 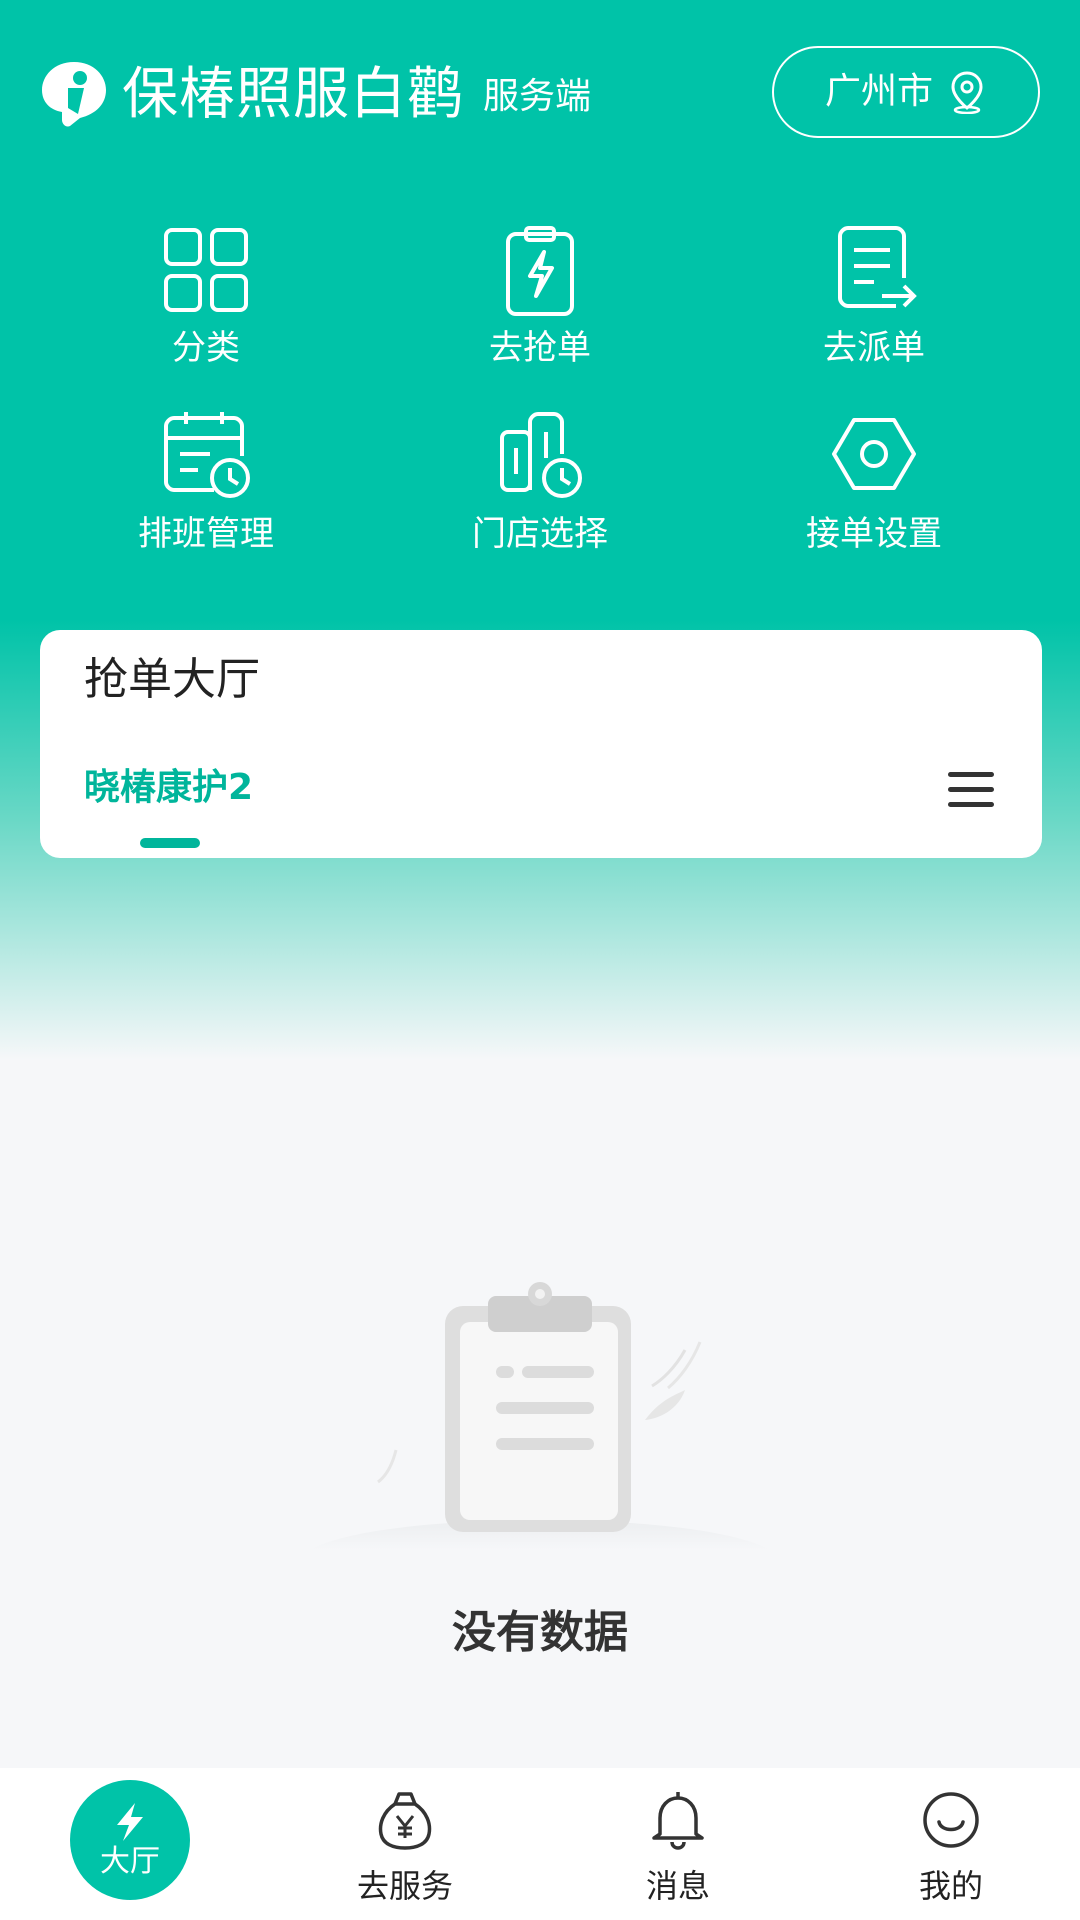 What do you see at coordinates (540, 1416) in the screenshot?
I see `empty-clipboard-illustration` at bounding box center [540, 1416].